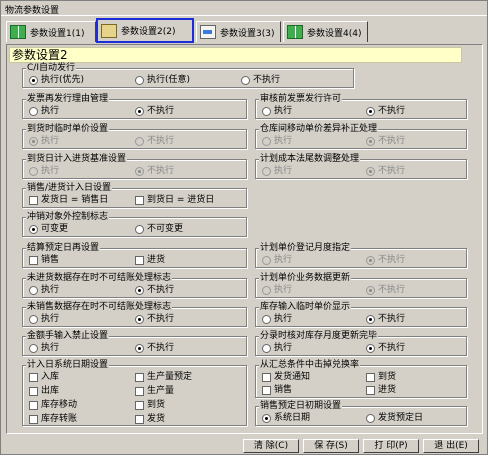  I want to click on plan-price-update-no: 不执行, so click(385, 290).